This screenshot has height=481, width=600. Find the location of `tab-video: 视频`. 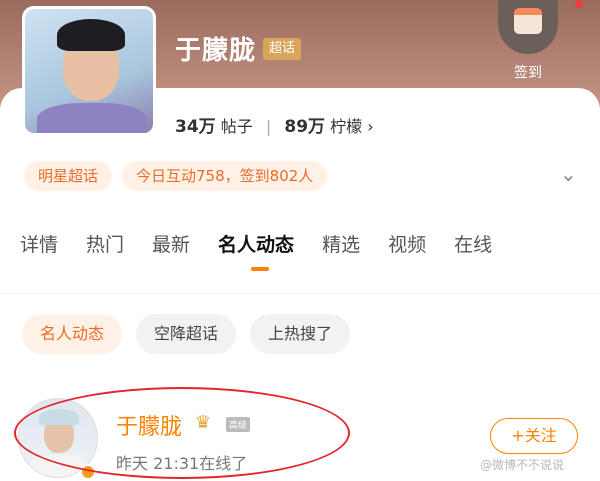

tab-video: 视频 is located at coordinates (407, 243).